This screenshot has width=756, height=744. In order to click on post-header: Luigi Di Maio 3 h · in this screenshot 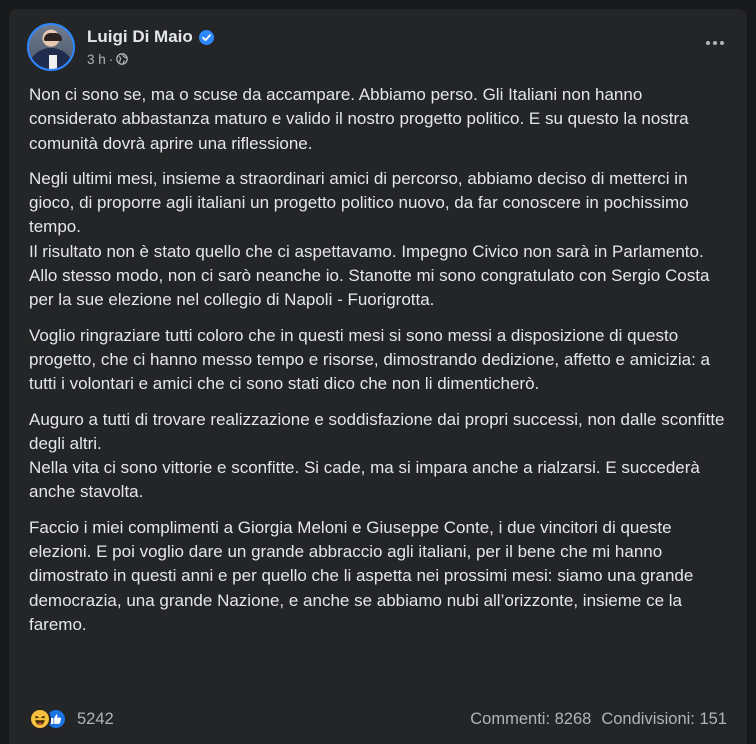, I will do `click(120, 47)`.